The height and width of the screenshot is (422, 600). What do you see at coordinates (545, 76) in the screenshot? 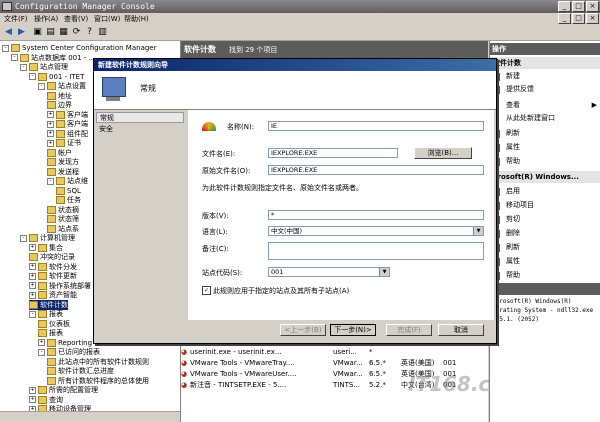
I see `action-new: 新建` at bounding box center [545, 76].